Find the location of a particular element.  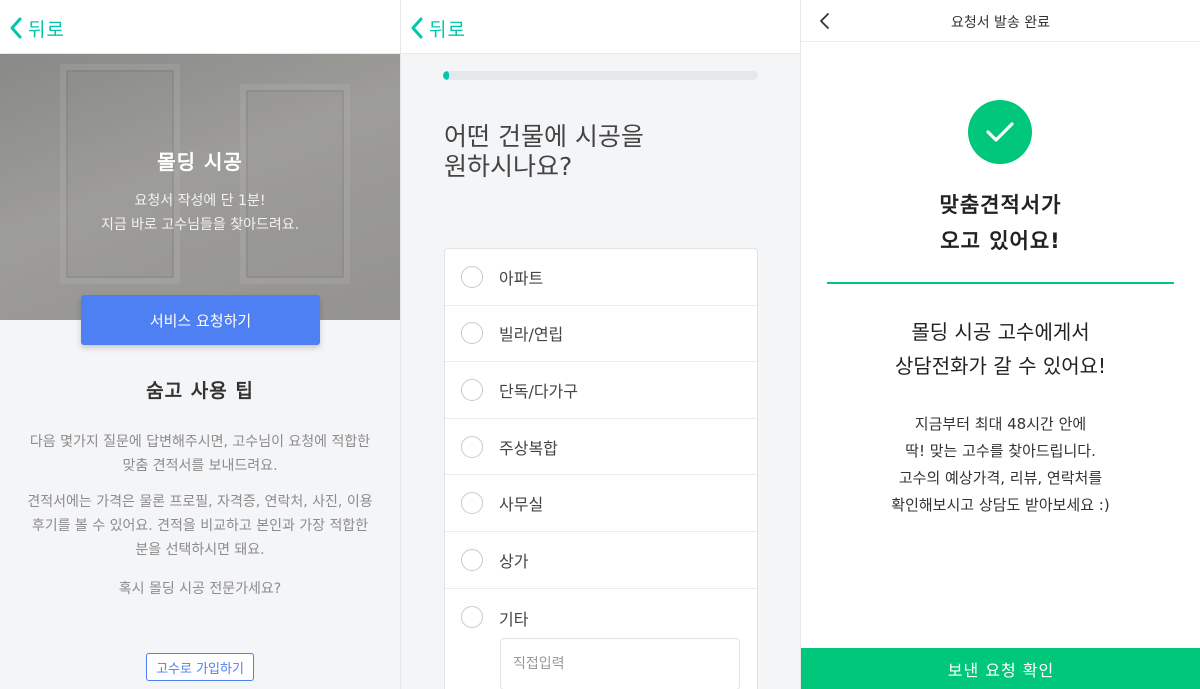

divider is located at coordinates (1000, 283).